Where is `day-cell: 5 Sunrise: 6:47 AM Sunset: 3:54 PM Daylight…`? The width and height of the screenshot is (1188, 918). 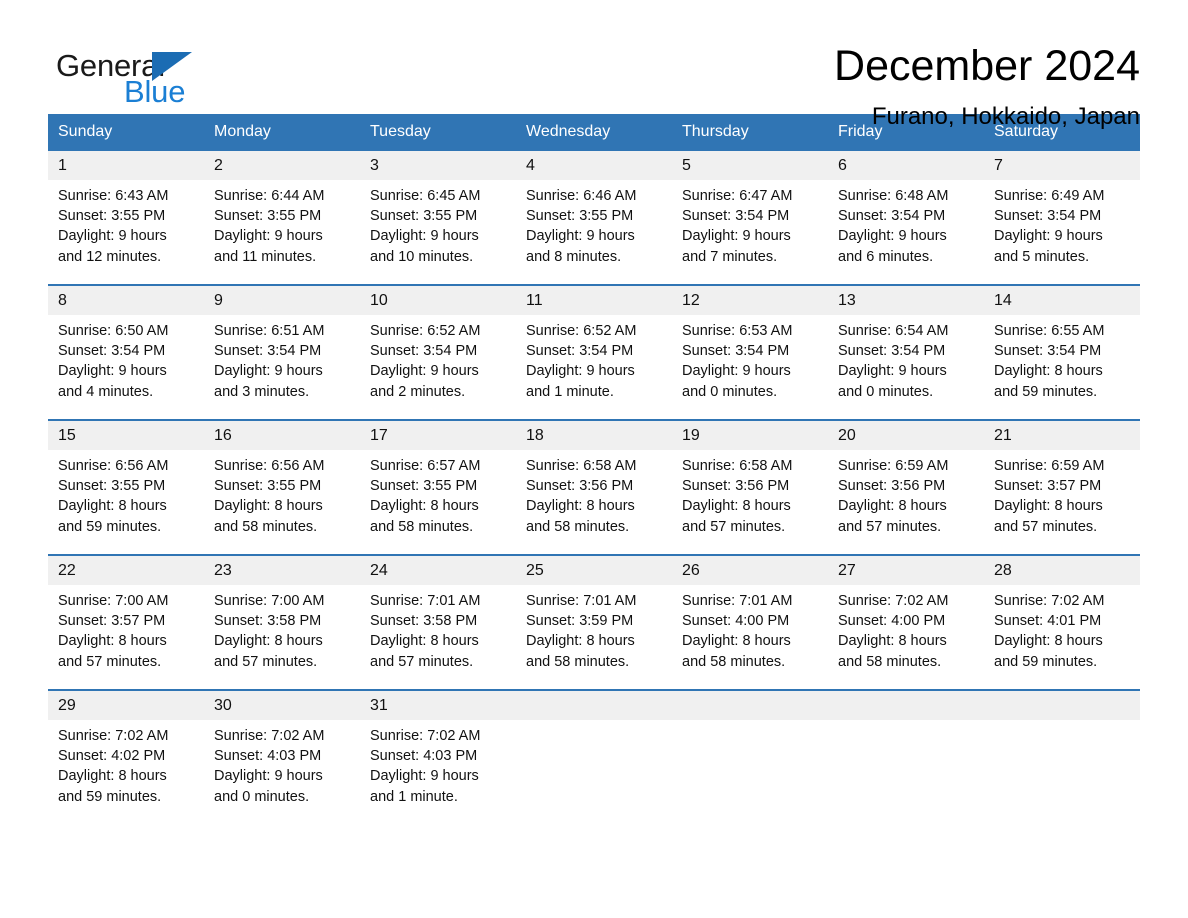
day-cell: 5 Sunrise: 6:47 AM Sunset: 3:54 PM Daylight… is located at coordinates (750, 218).